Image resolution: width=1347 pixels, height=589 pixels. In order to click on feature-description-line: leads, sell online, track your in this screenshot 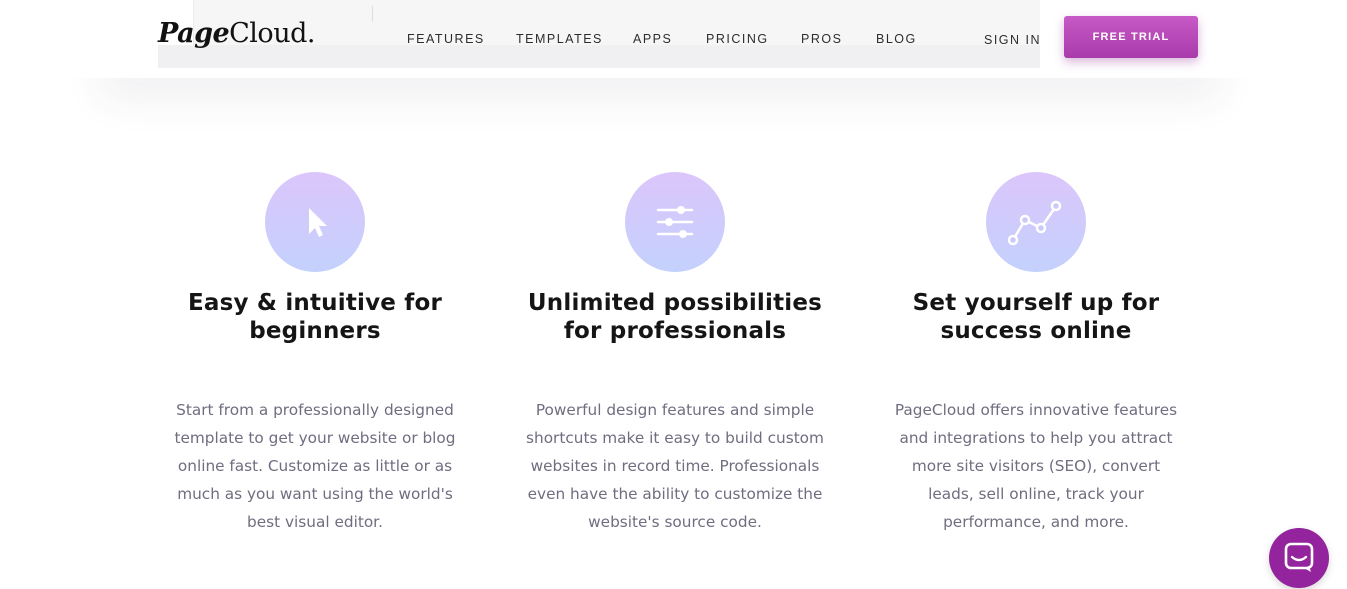, I will do `click(1036, 494)`.